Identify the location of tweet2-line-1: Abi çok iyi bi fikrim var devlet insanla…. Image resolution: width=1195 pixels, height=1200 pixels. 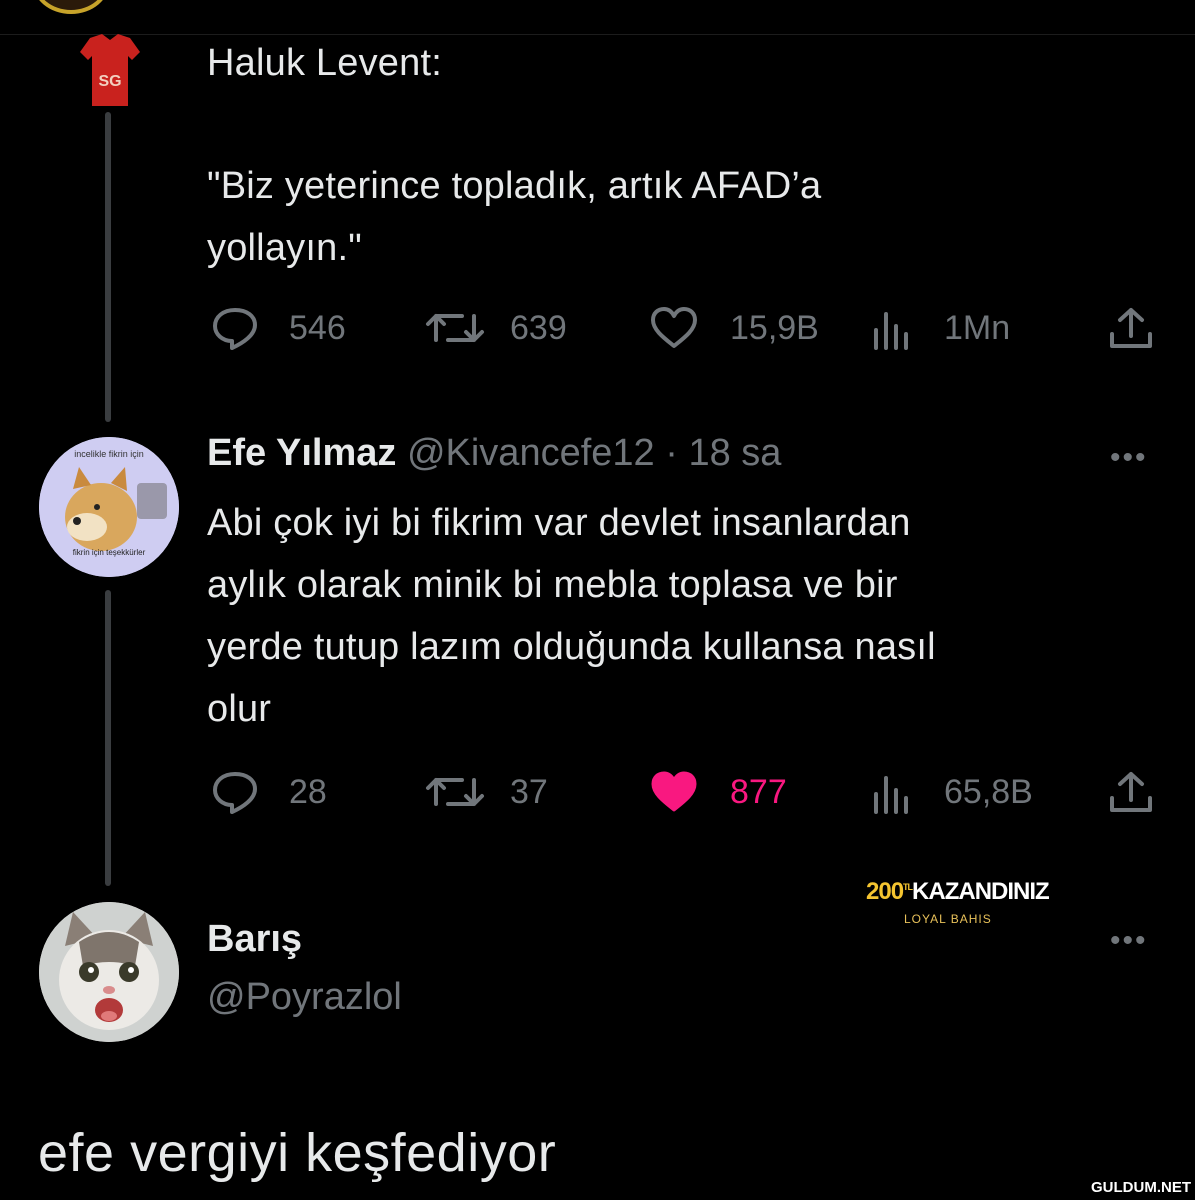
(559, 523).